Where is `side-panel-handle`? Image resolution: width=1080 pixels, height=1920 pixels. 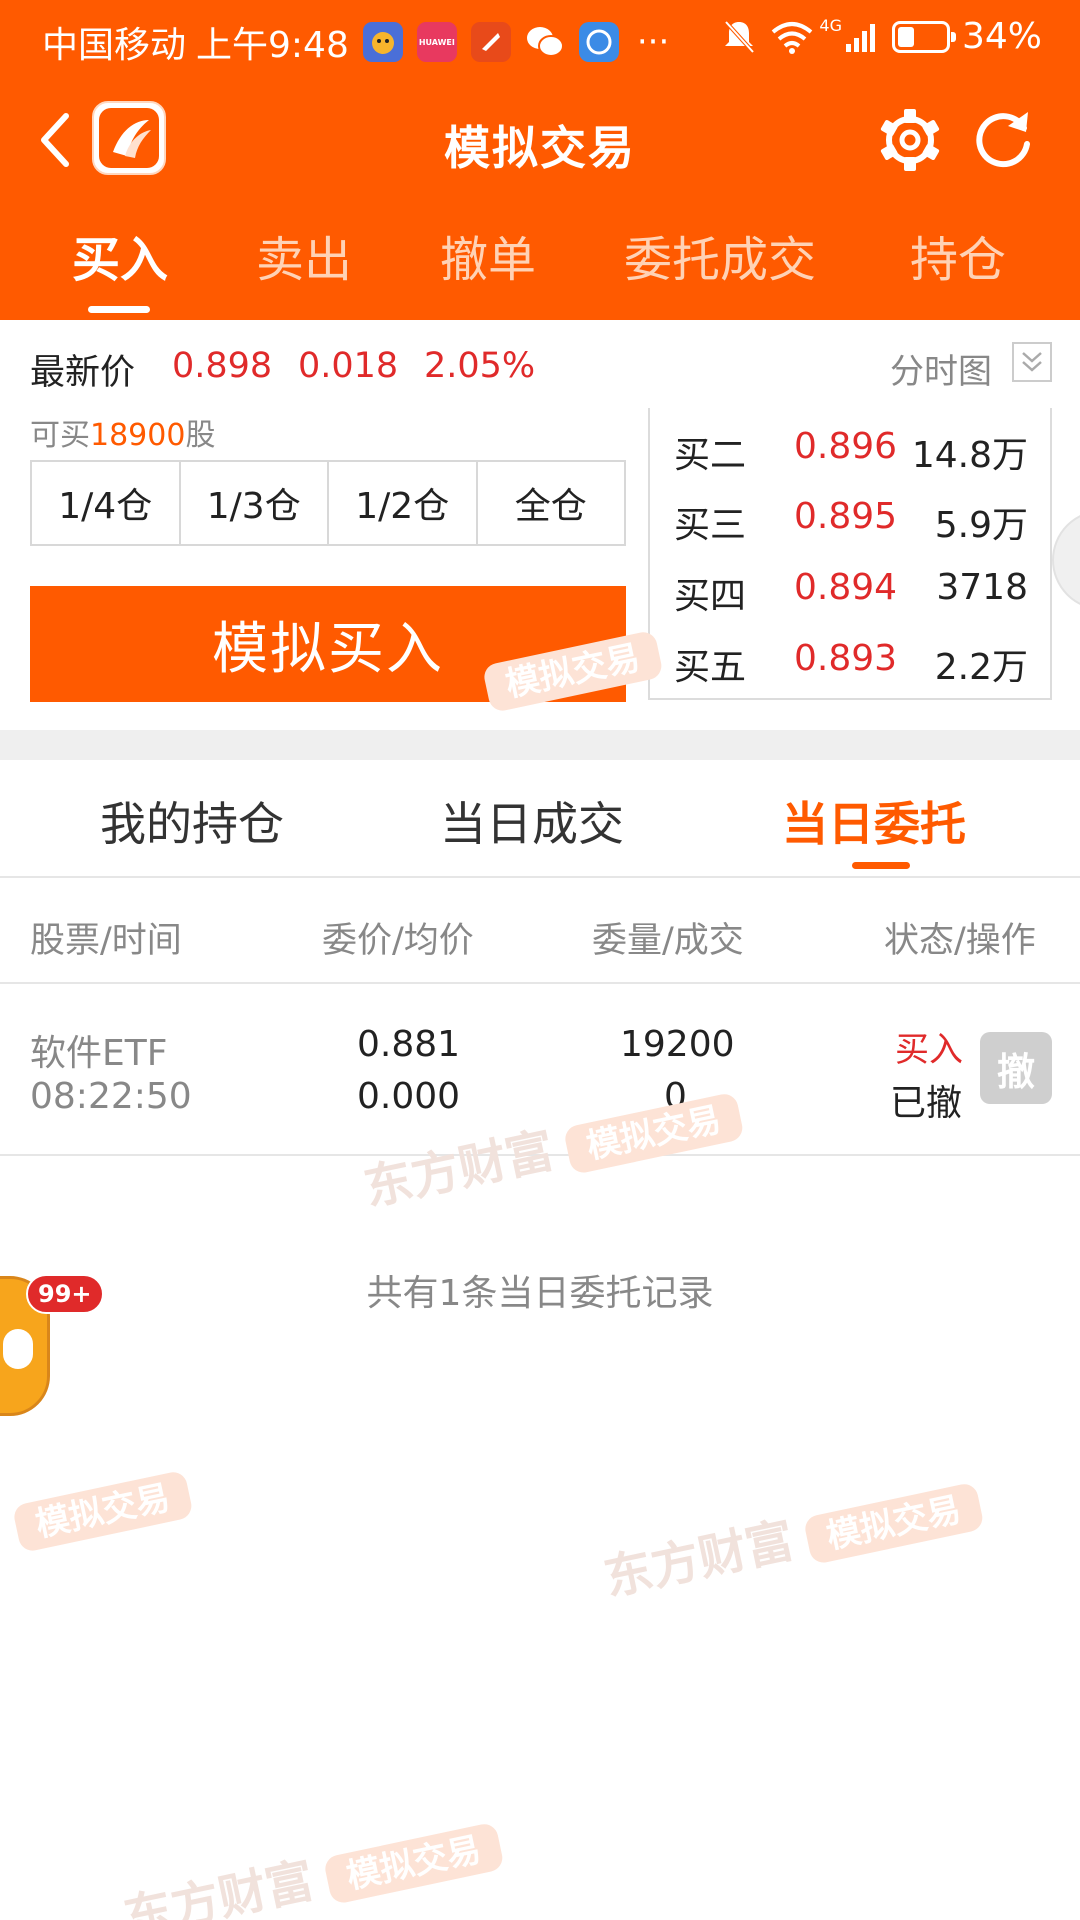
side-panel-handle is located at coordinates (1066, 560).